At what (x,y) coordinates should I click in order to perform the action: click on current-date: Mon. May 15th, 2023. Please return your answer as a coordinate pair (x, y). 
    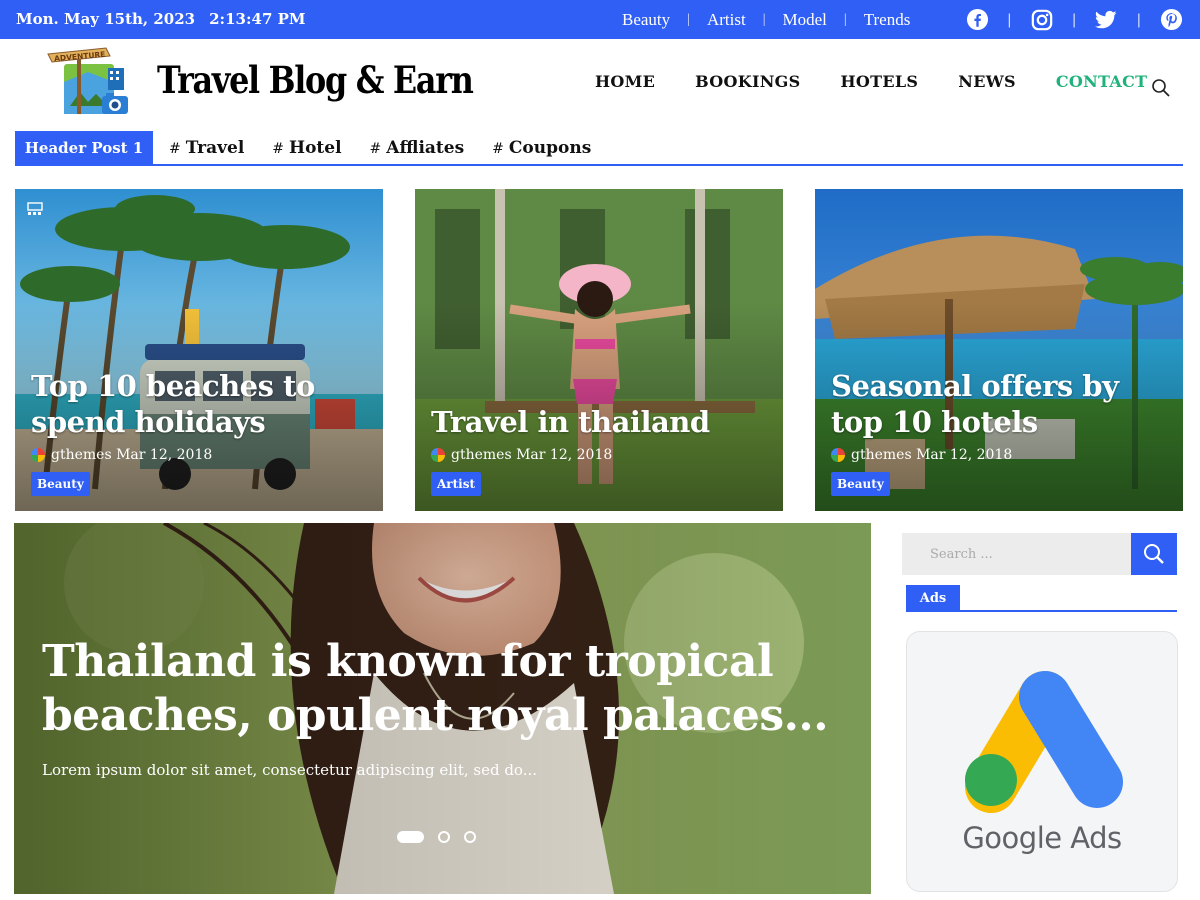
    Looking at the image, I should click on (106, 19).